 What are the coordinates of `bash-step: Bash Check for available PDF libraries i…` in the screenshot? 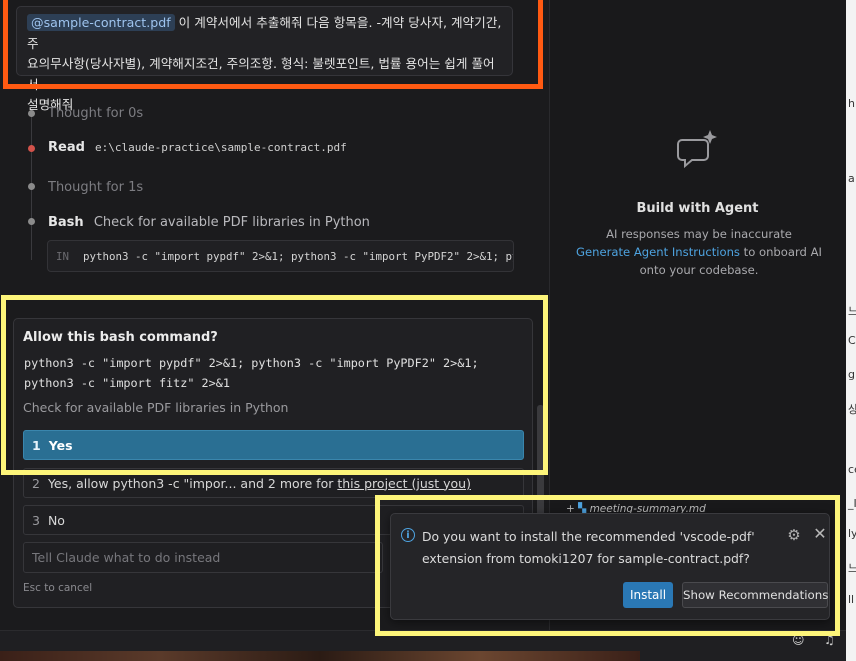 It's located at (209, 222).